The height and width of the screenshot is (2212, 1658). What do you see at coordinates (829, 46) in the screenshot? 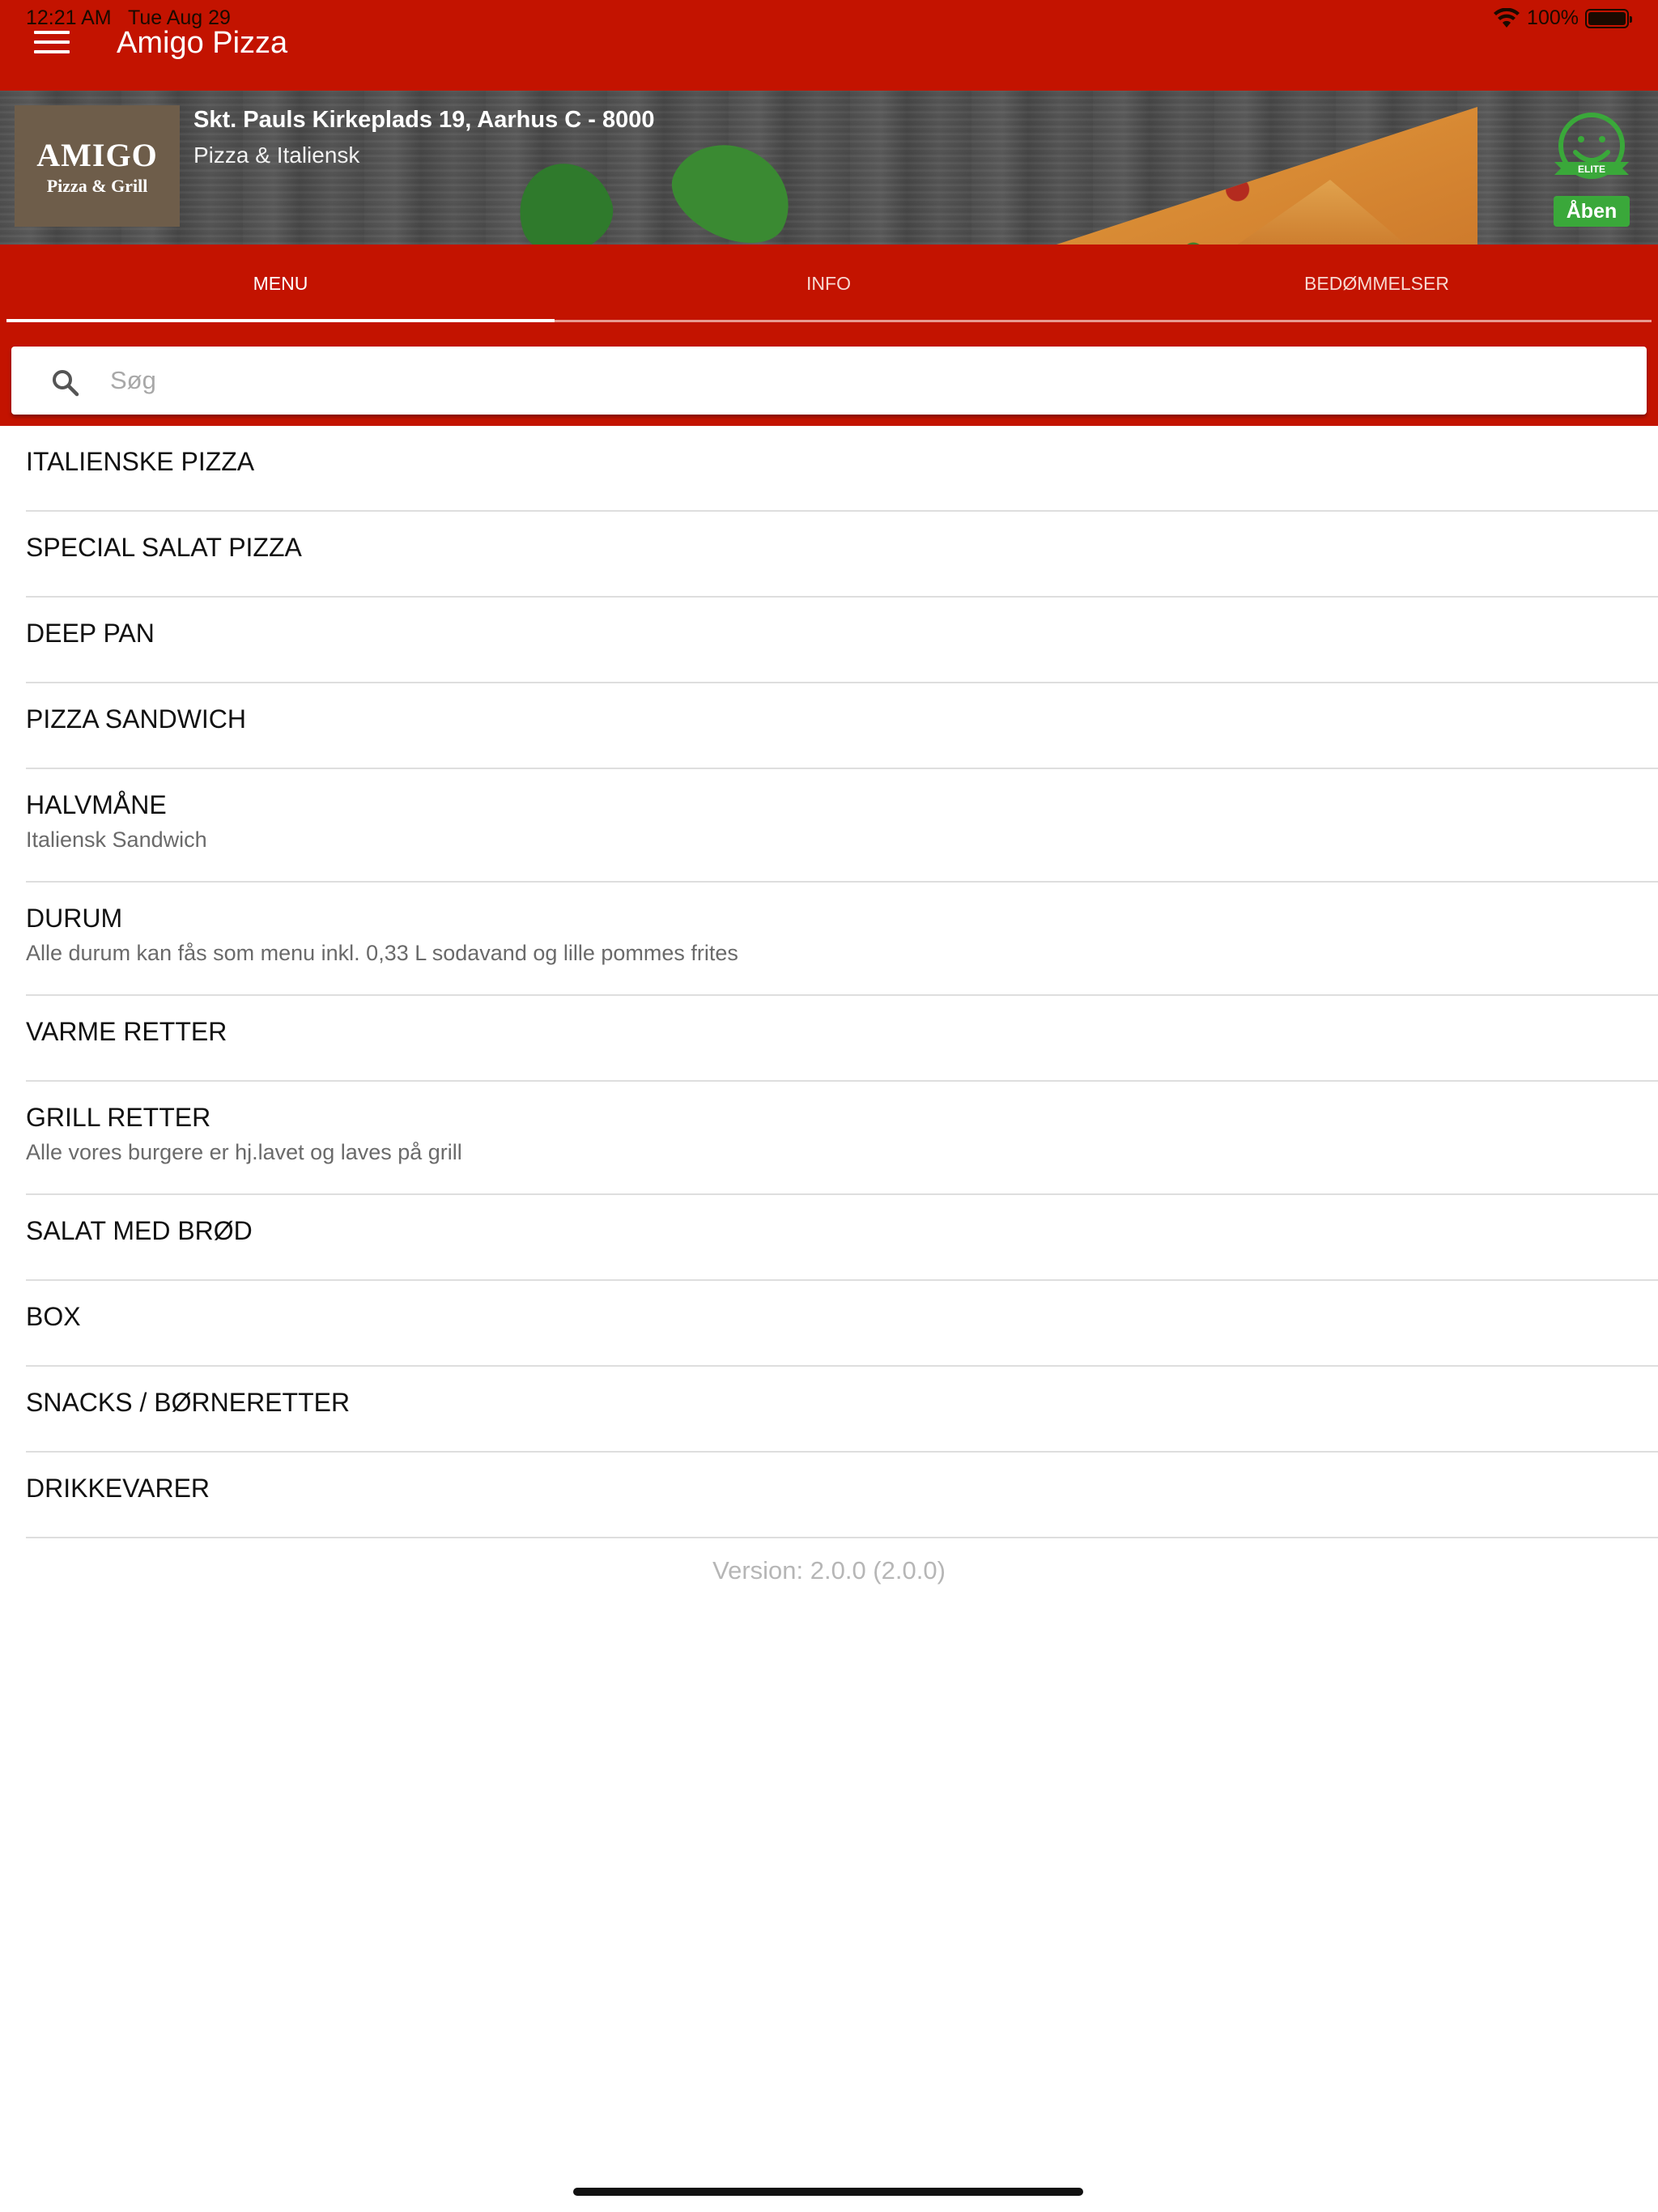
I see `app-bar: 12:21 AM Tue Aug 29 100% Amigo Pizza` at bounding box center [829, 46].